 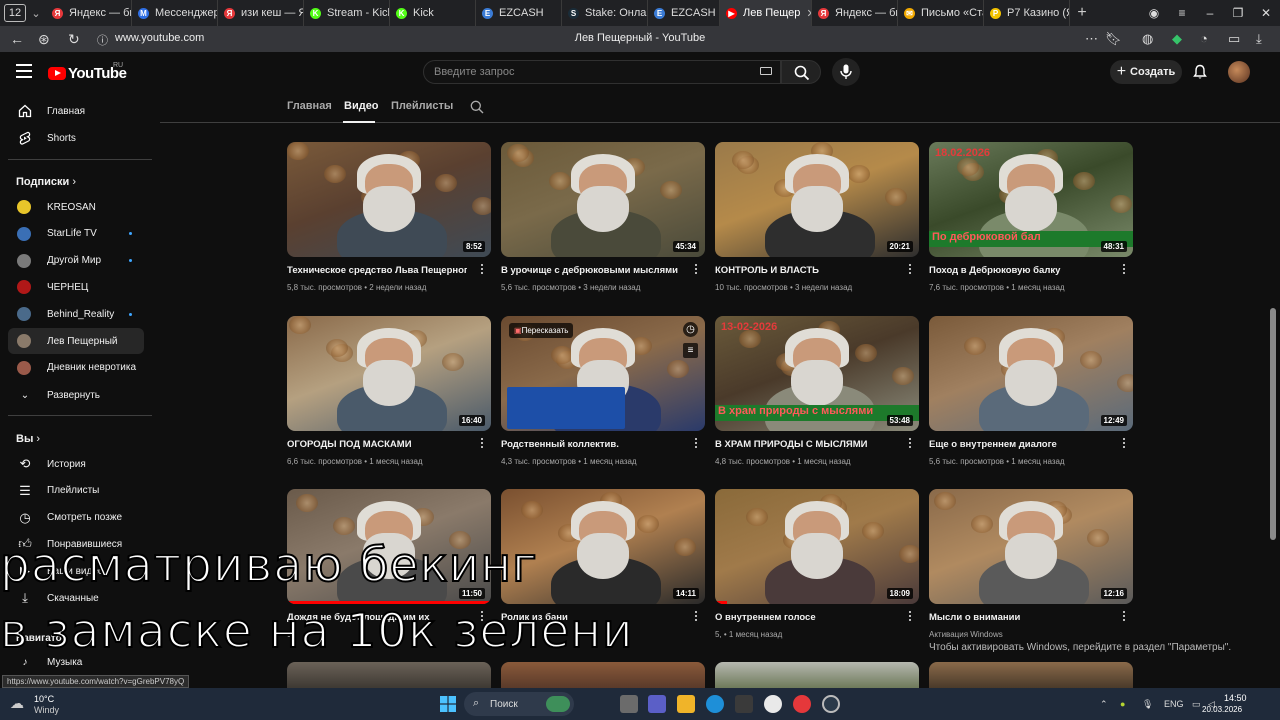 What do you see at coordinates (76, 341) in the screenshot?
I see `sidebar-channel-item: Лев Пещерный` at bounding box center [76, 341].